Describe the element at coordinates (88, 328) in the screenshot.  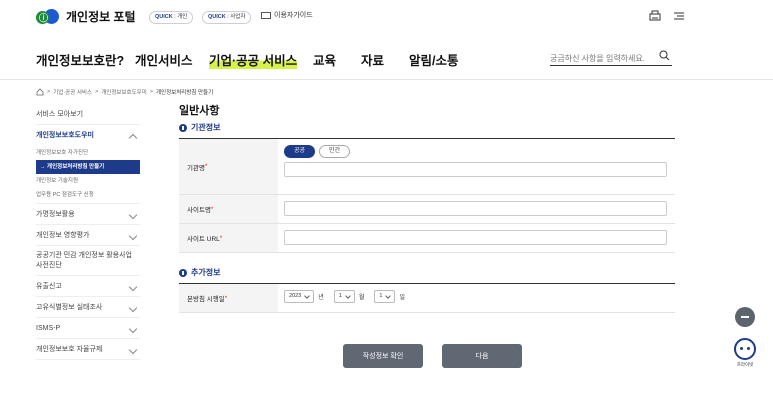
I see `sidebar-item-isms-p: ISMS-P` at that location.